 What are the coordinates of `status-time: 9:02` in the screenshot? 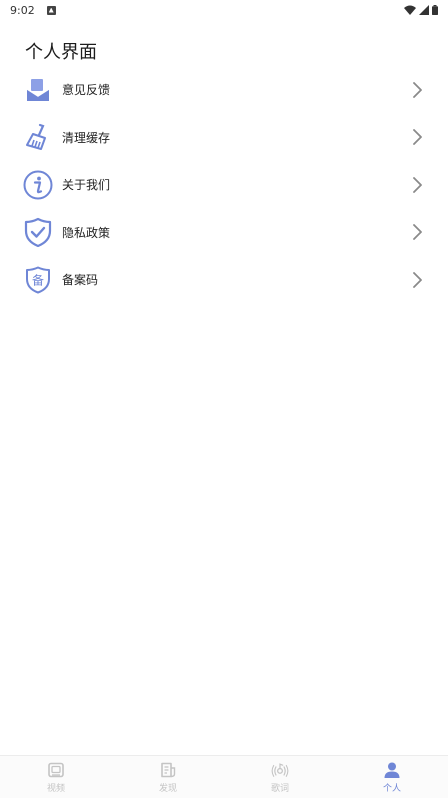 It's located at (22, 10).